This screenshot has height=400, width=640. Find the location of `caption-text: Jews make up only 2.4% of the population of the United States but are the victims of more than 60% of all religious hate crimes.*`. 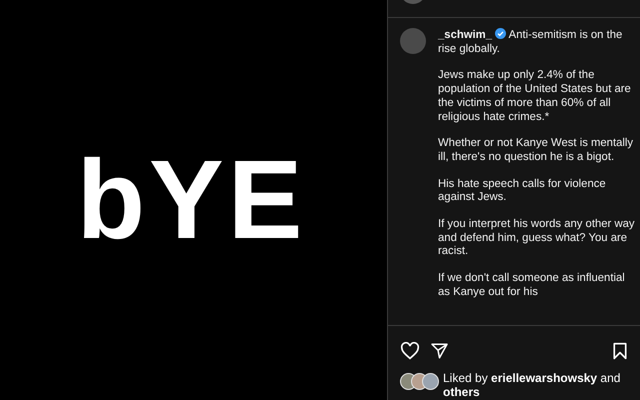

caption-text: Jews make up only 2.4% of the population of the United States but are the victims of more than 60% of all religious hate crimes.* is located at coordinates (535, 96).